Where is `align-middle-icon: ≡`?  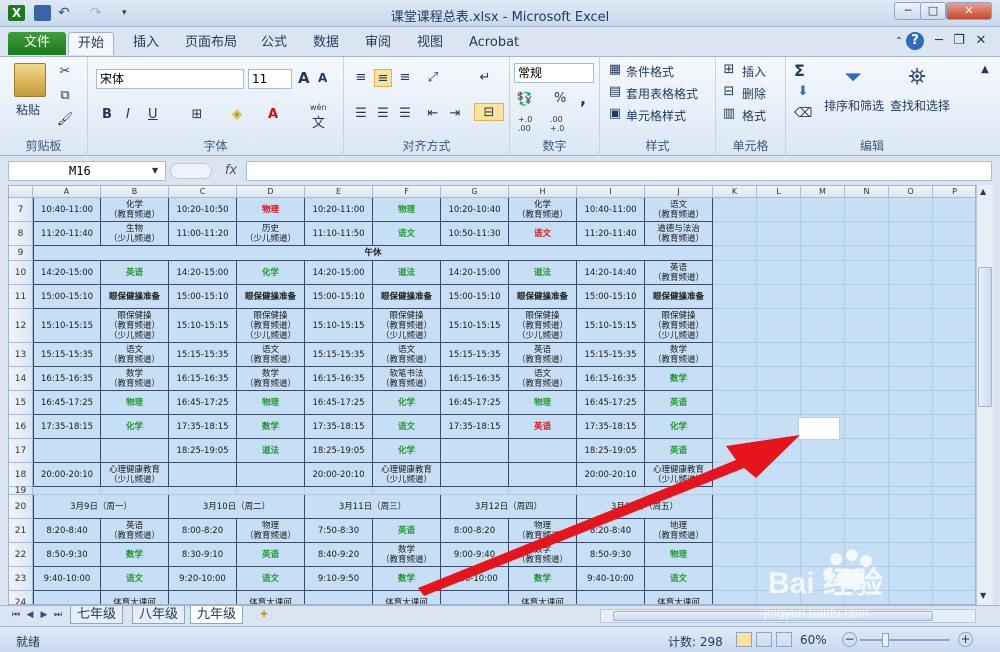
align-middle-icon: ≡ is located at coordinates (383, 78).